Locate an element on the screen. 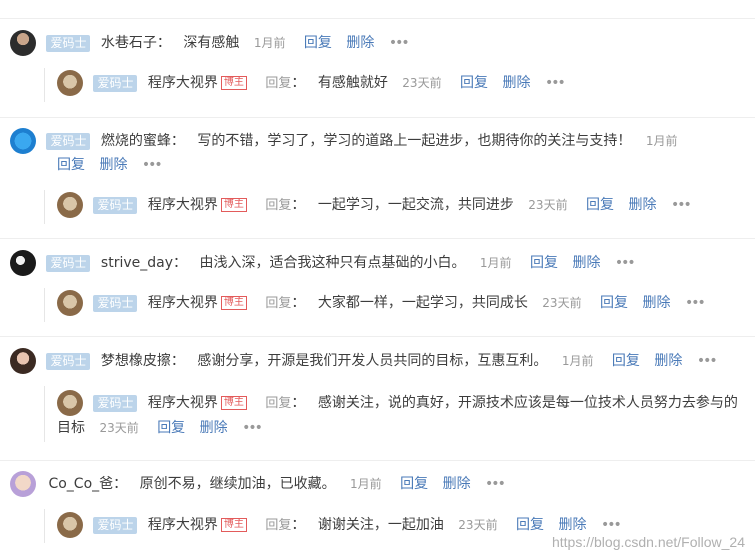 The width and height of the screenshot is (755, 560). watermark: https://blog.csdn.net/Follow_24 is located at coordinates (648, 542).